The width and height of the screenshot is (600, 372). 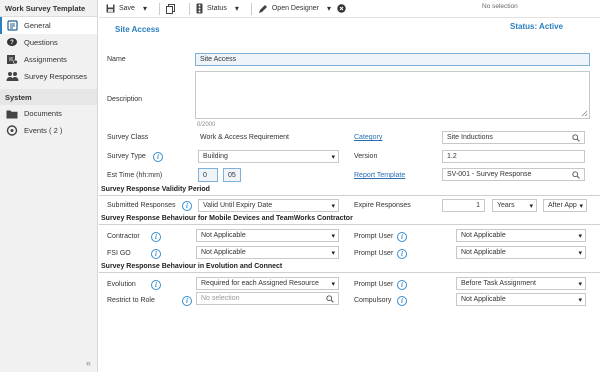 What do you see at coordinates (268, 156) in the screenshot?
I see `survey-type-select: Building ▾` at bounding box center [268, 156].